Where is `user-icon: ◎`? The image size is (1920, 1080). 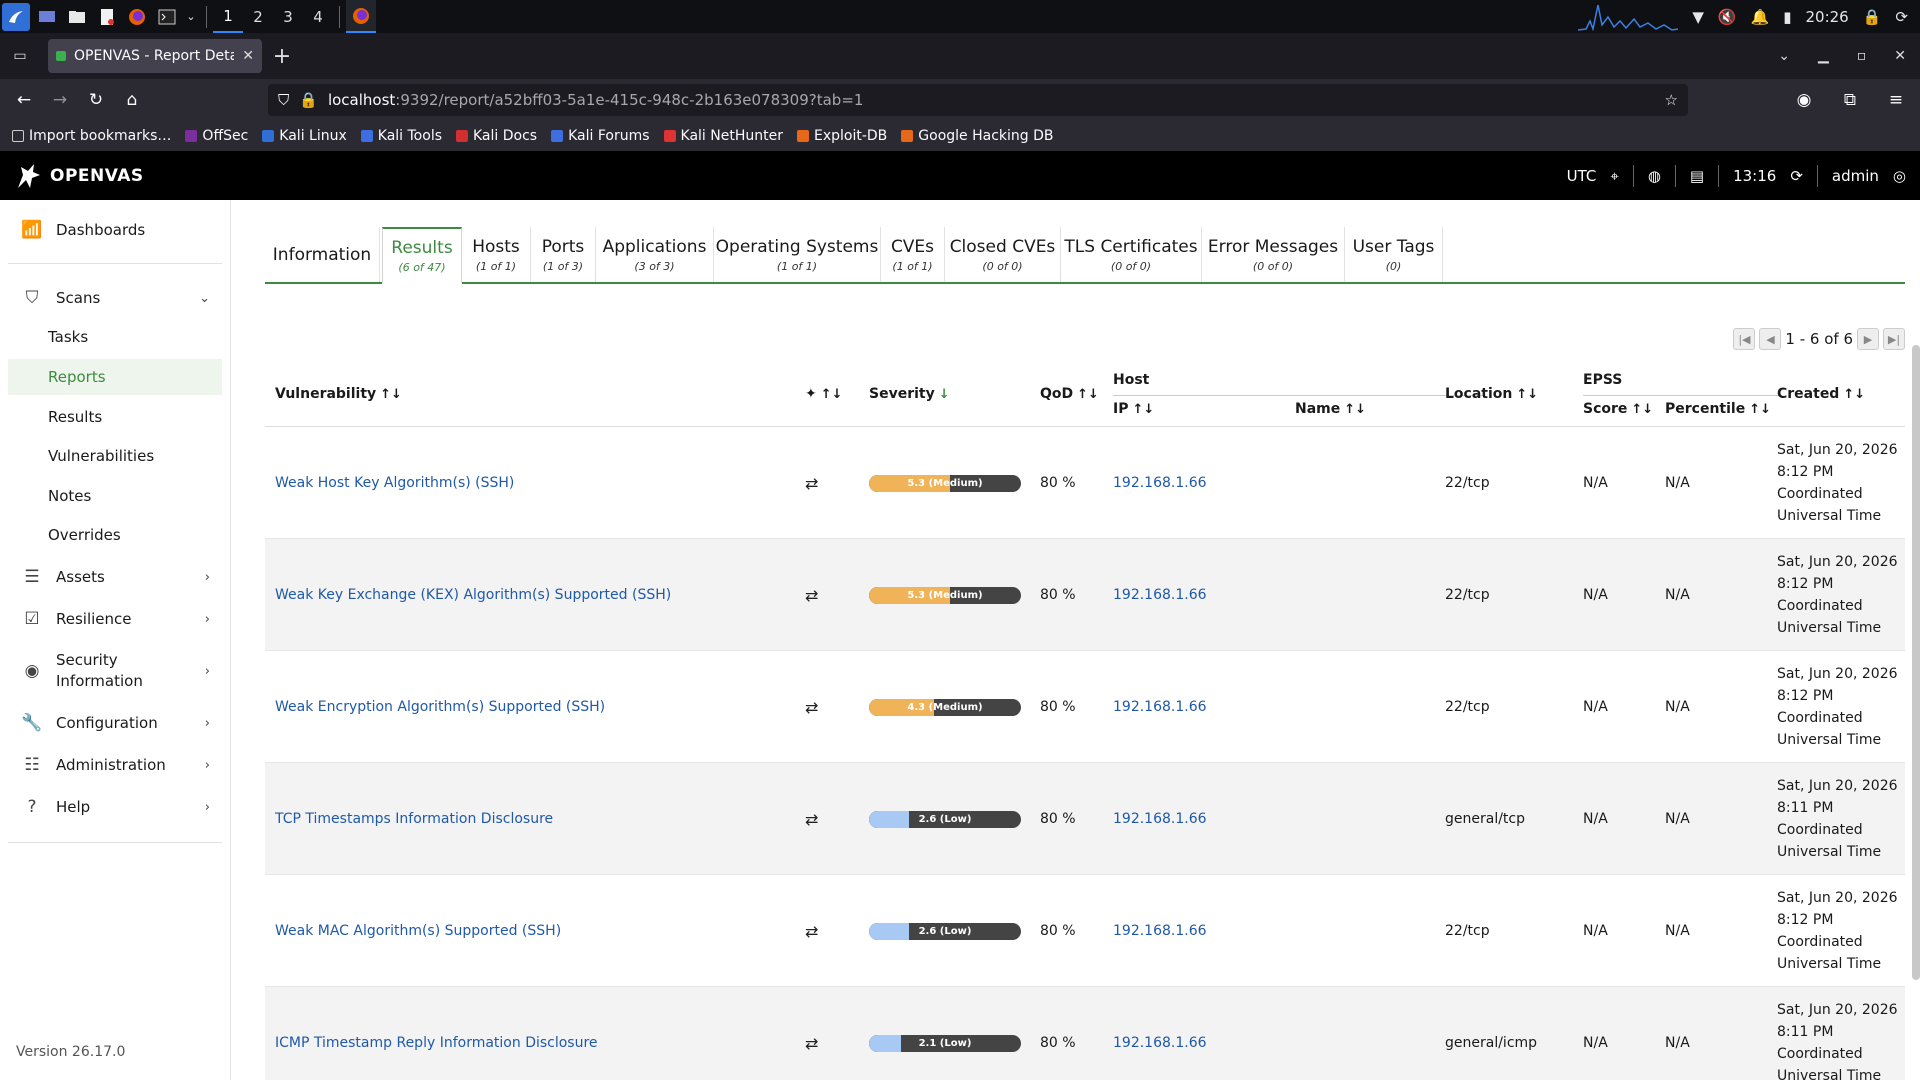 user-icon: ◎ is located at coordinates (1899, 176).